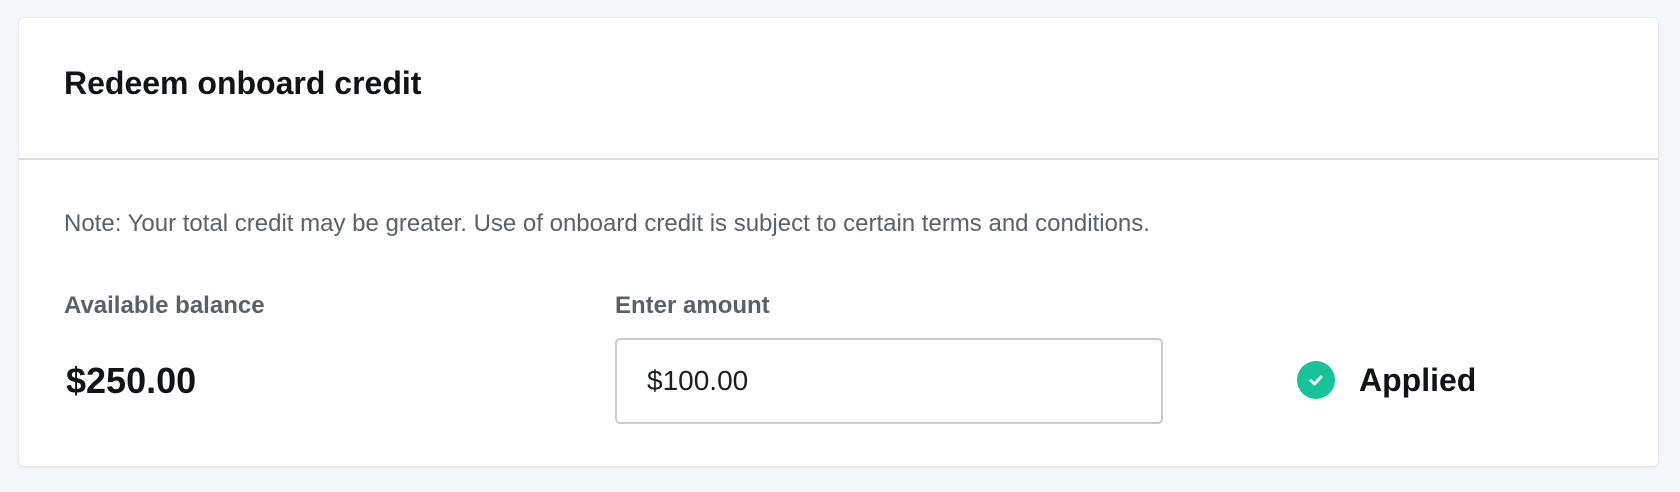  What do you see at coordinates (131, 380) in the screenshot?
I see `available-balance-value: $250.00` at bounding box center [131, 380].